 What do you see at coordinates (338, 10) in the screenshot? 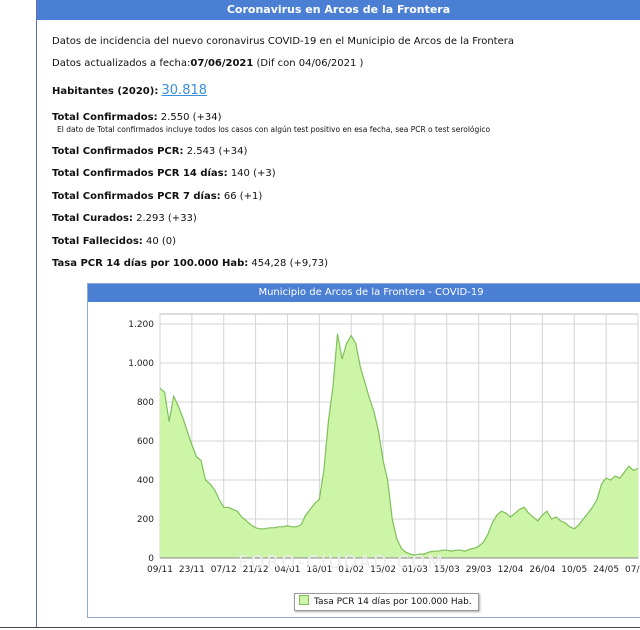
I see `page-title: Coronavirus en Arcos de la Frontera` at bounding box center [338, 10].